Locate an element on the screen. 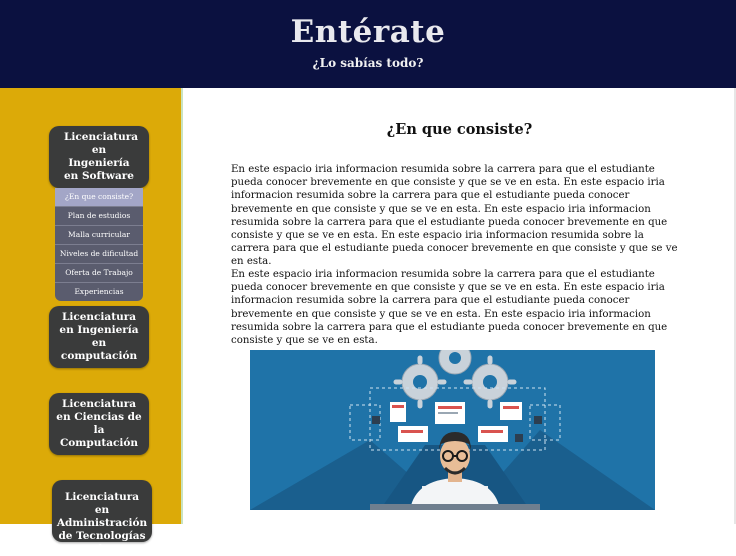 This screenshot has width=736, height=556. submenu-item-experiencias: Experiencias is located at coordinates (99, 292).